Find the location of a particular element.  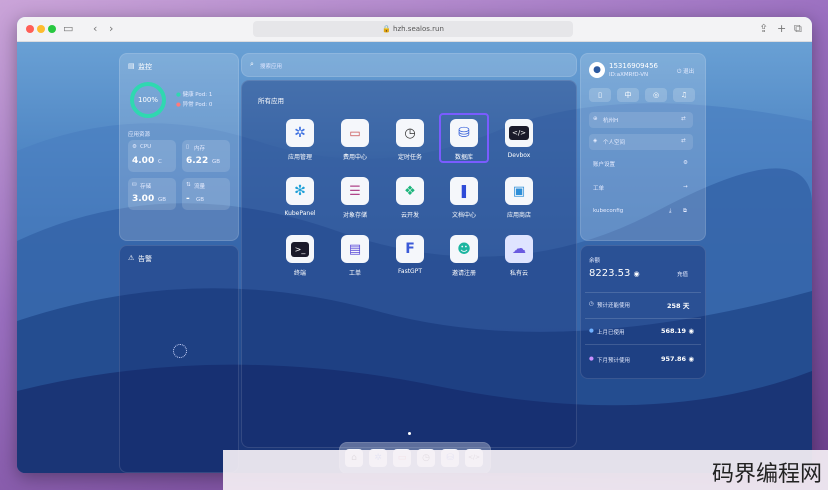

app-icon-ticket: ▤ is located at coordinates (355, 249).